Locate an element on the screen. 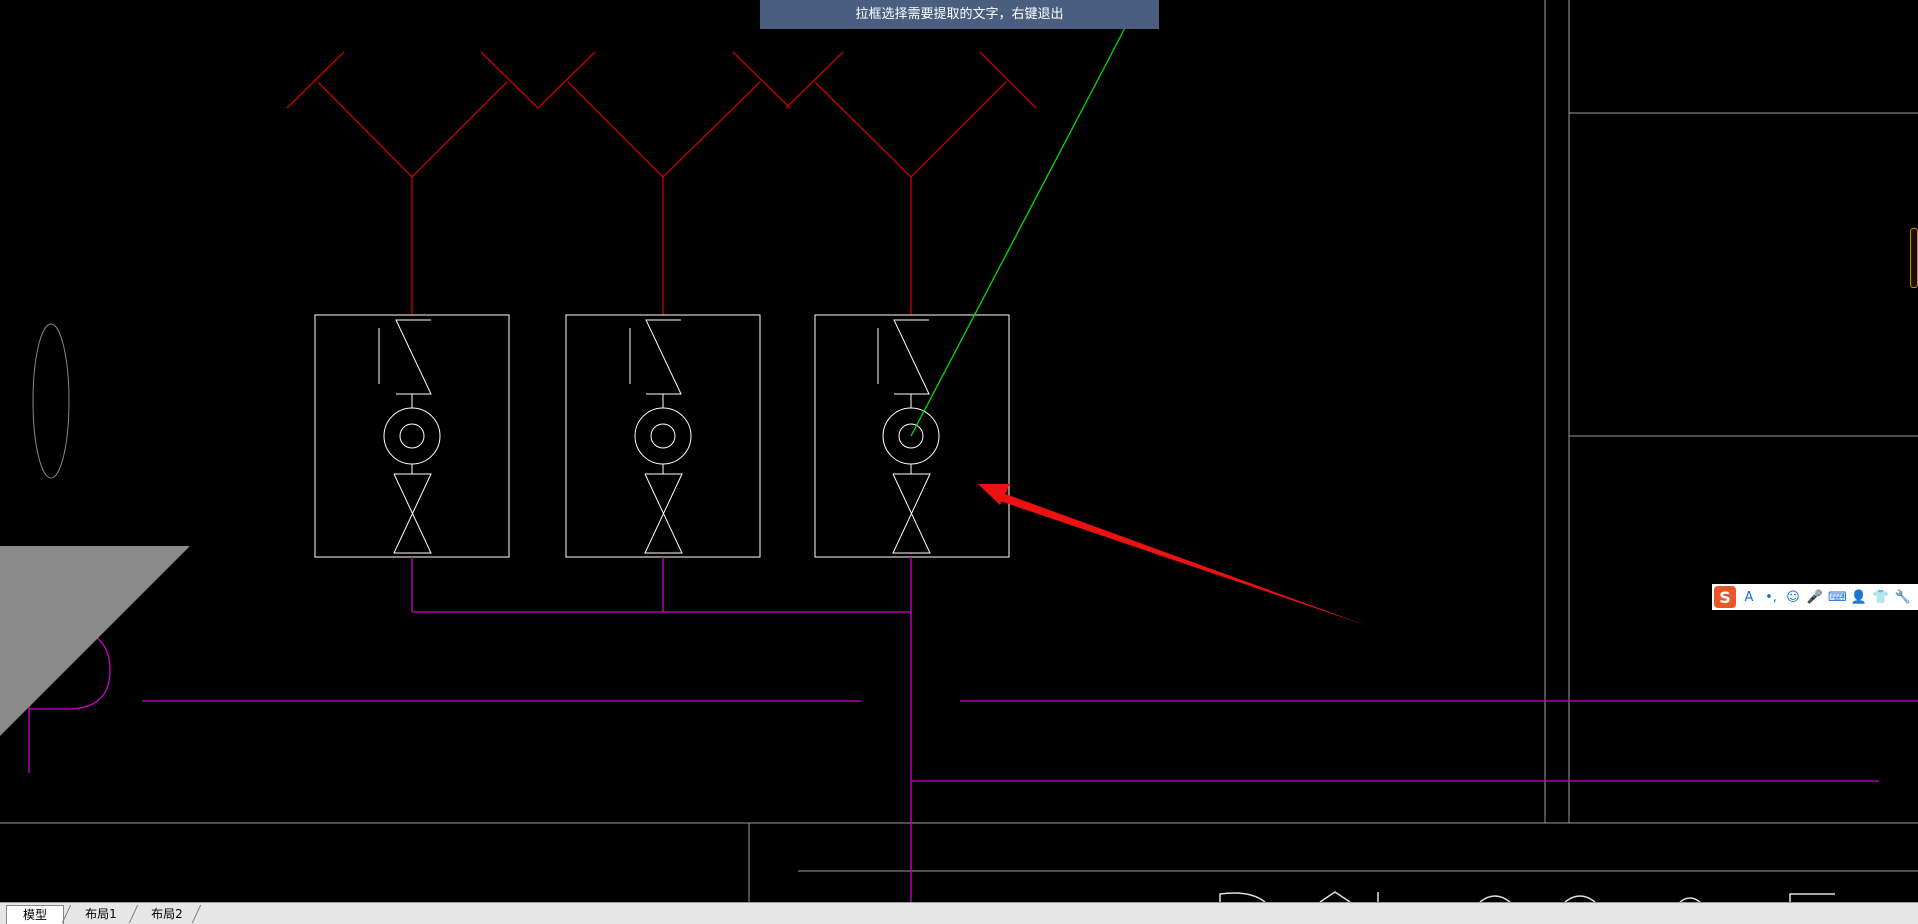  scroll-grip-handle is located at coordinates (1914, 258).